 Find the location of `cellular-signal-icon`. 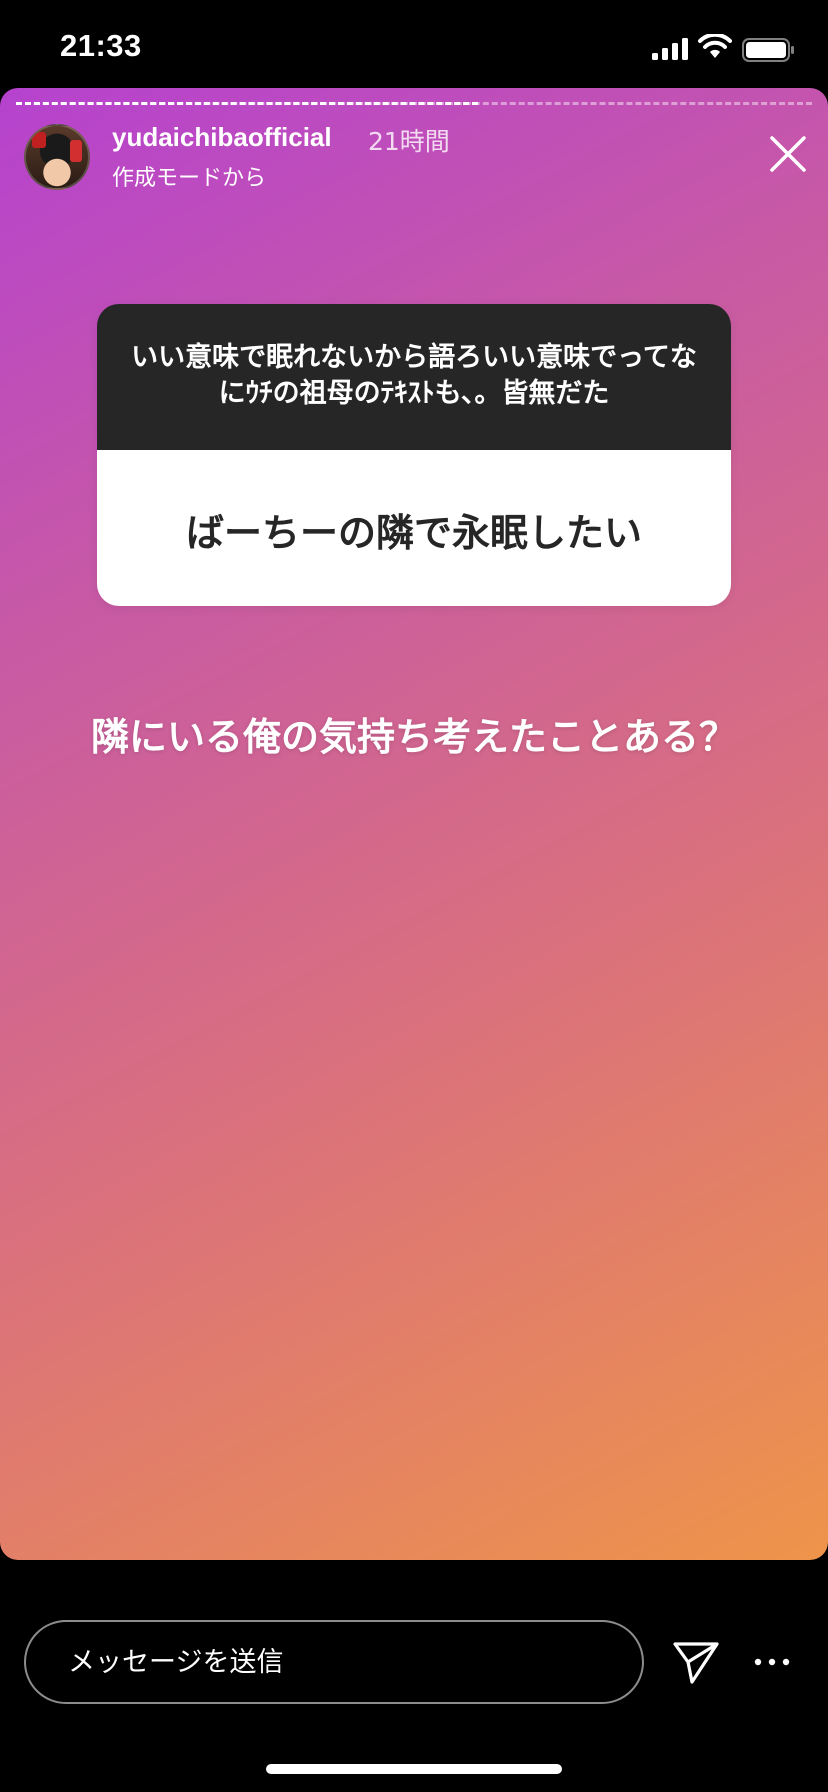

cellular-signal-icon is located at coordinates (670, 49).